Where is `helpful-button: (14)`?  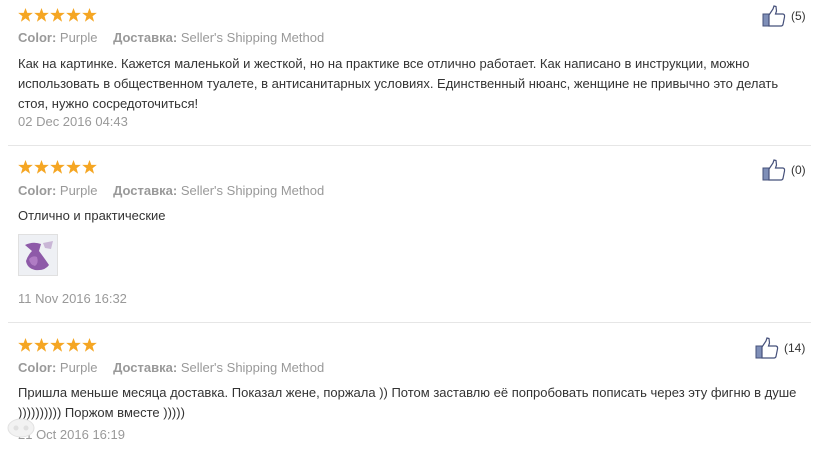 helpful-button: (14) is located at coordinates (780, 348).